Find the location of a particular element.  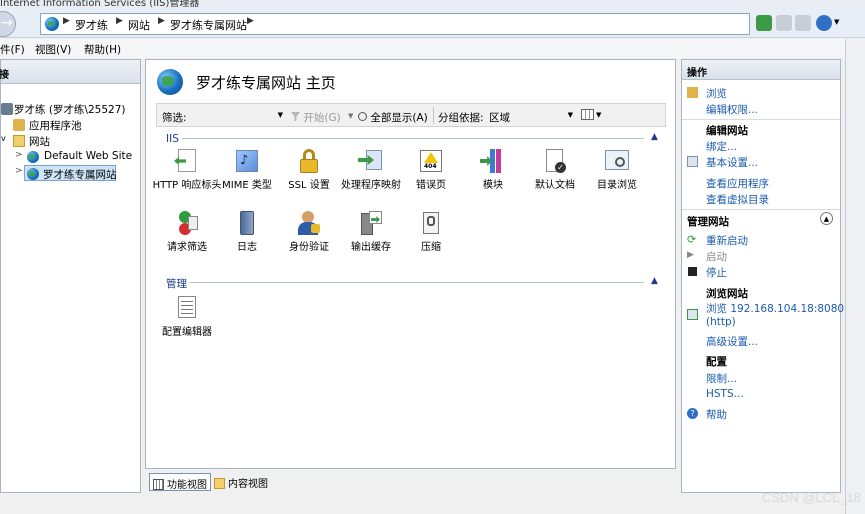

feature-configuration-editor: 配置编辑器 is located at coordinates (187, 317).